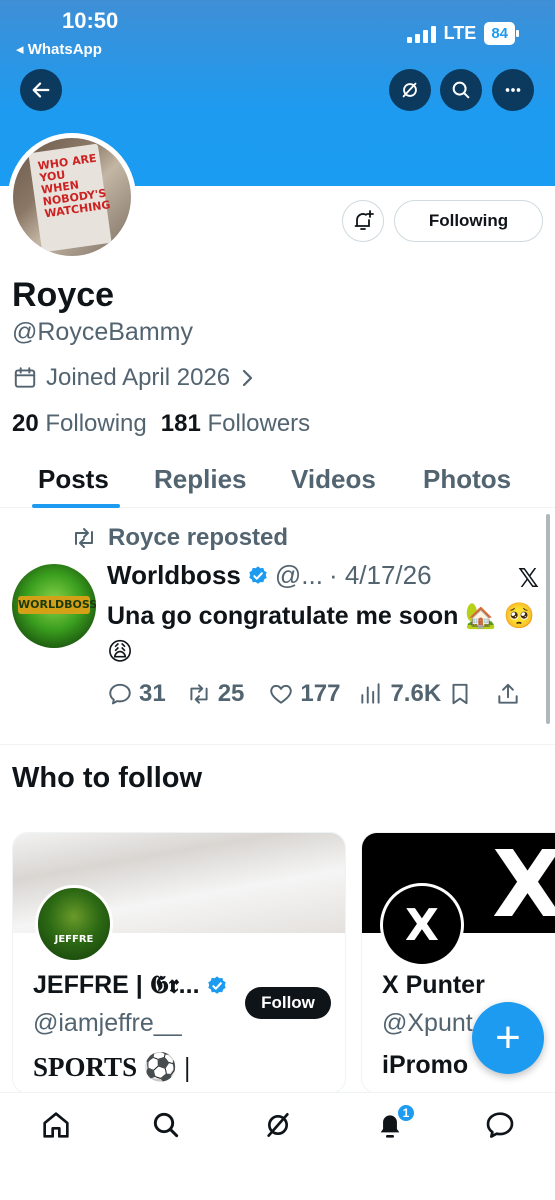 The height and width of the screenshot is (1200, 555). Describe the element at coordinates (421, 34) in the screenshot. I see `signal-icon` at that location.